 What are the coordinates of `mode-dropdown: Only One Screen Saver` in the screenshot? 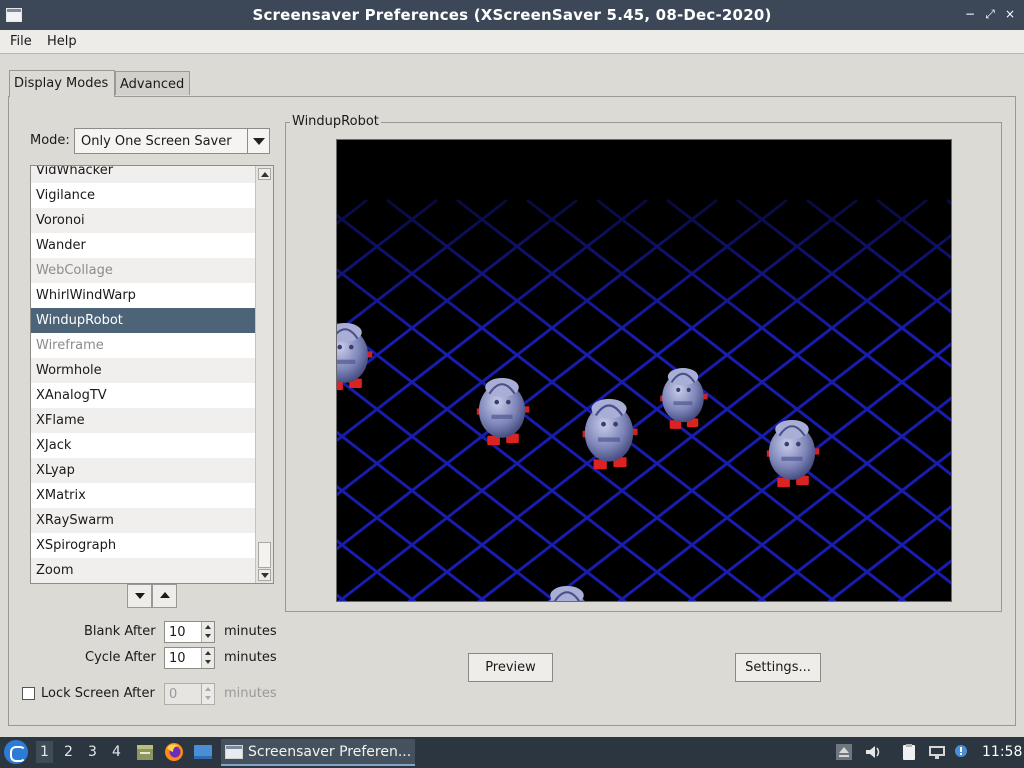 It's located at (172, 141).